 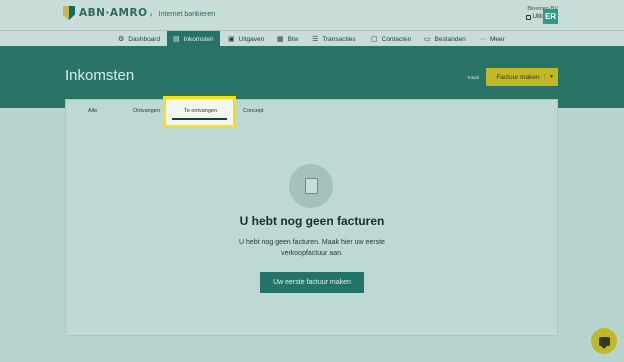 I want to click on tab-concept: Concept, so click(x=253, y=111).